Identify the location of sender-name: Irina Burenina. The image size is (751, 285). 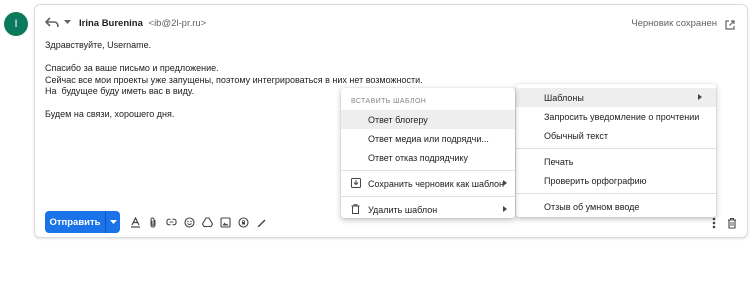
(111, 23).